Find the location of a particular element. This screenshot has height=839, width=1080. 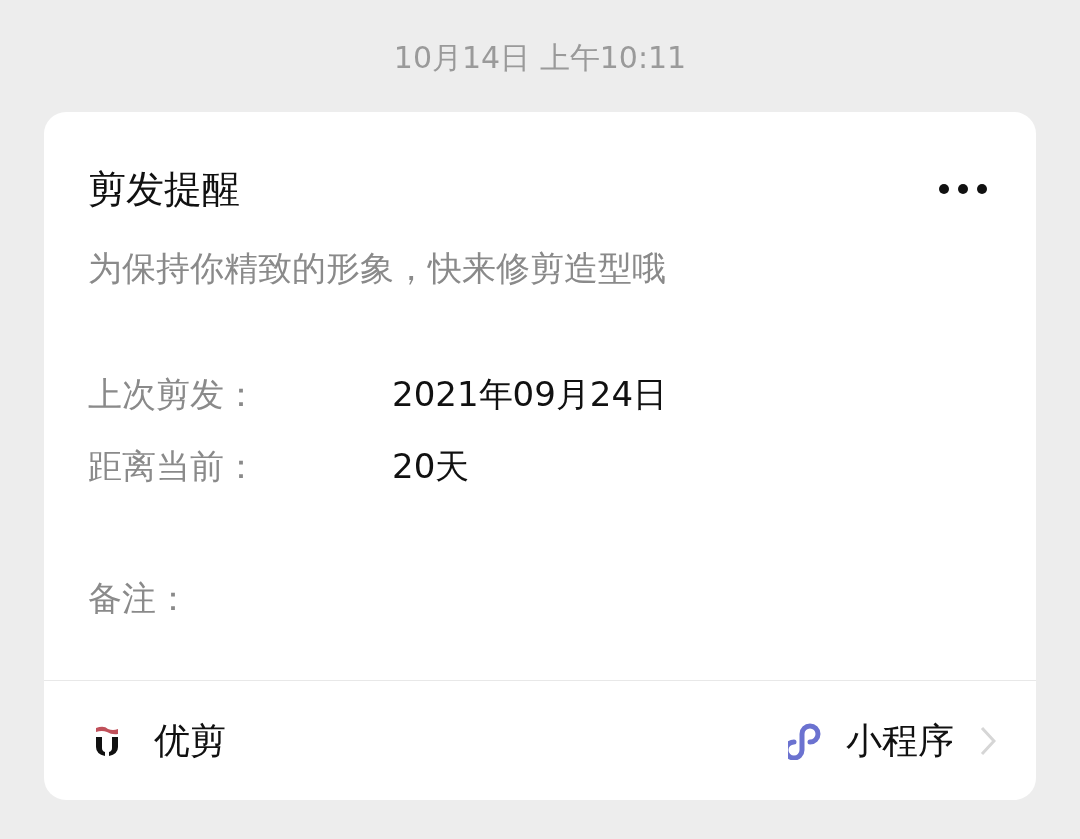

field-label: 距离当前： is located at coordinates (173, 466).